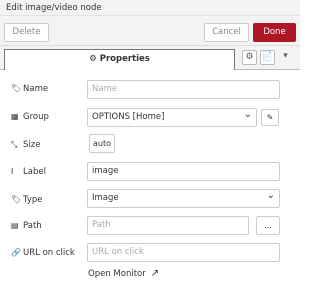 This screenshot has height=294, width=320. I want to click on size-label: ⤡ Size, so click(25, 145).